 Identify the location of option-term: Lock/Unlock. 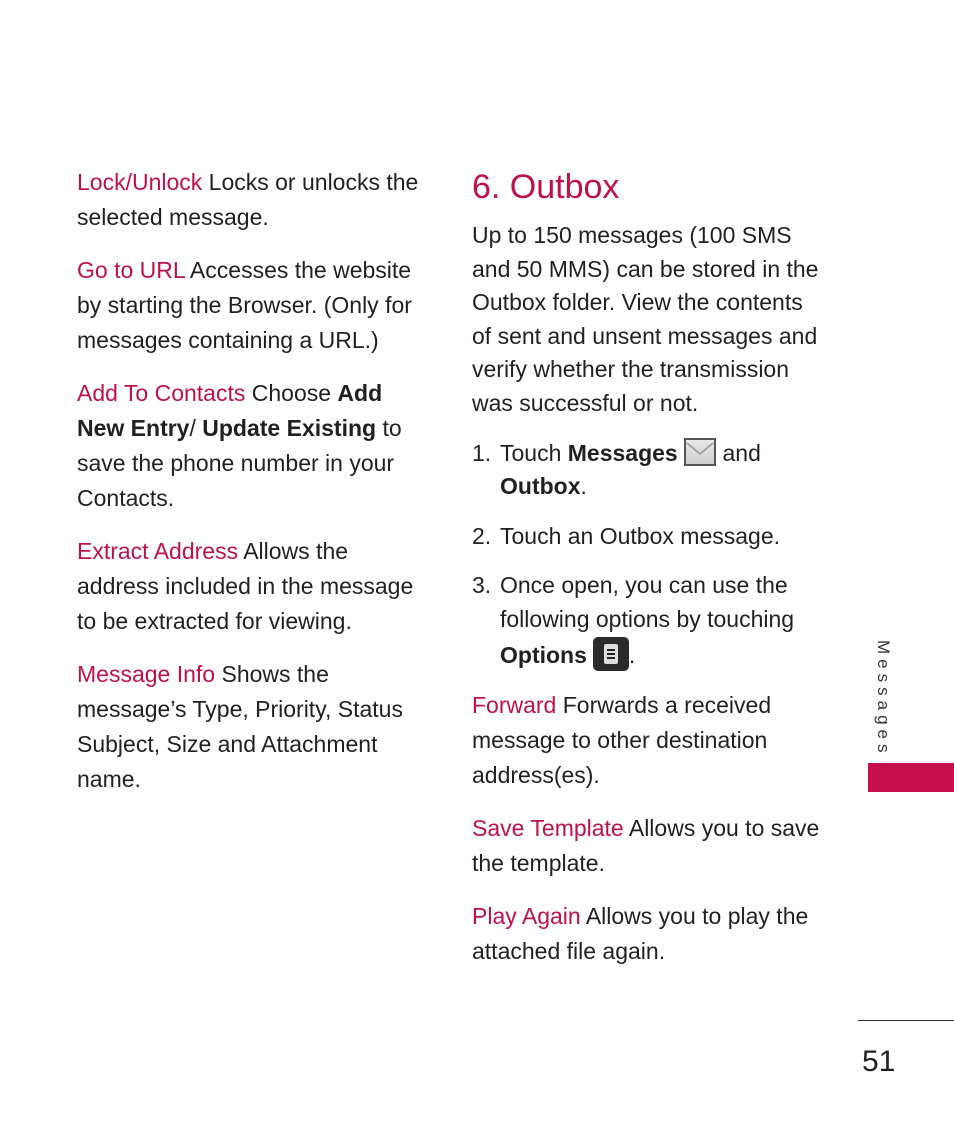
(140, 182).